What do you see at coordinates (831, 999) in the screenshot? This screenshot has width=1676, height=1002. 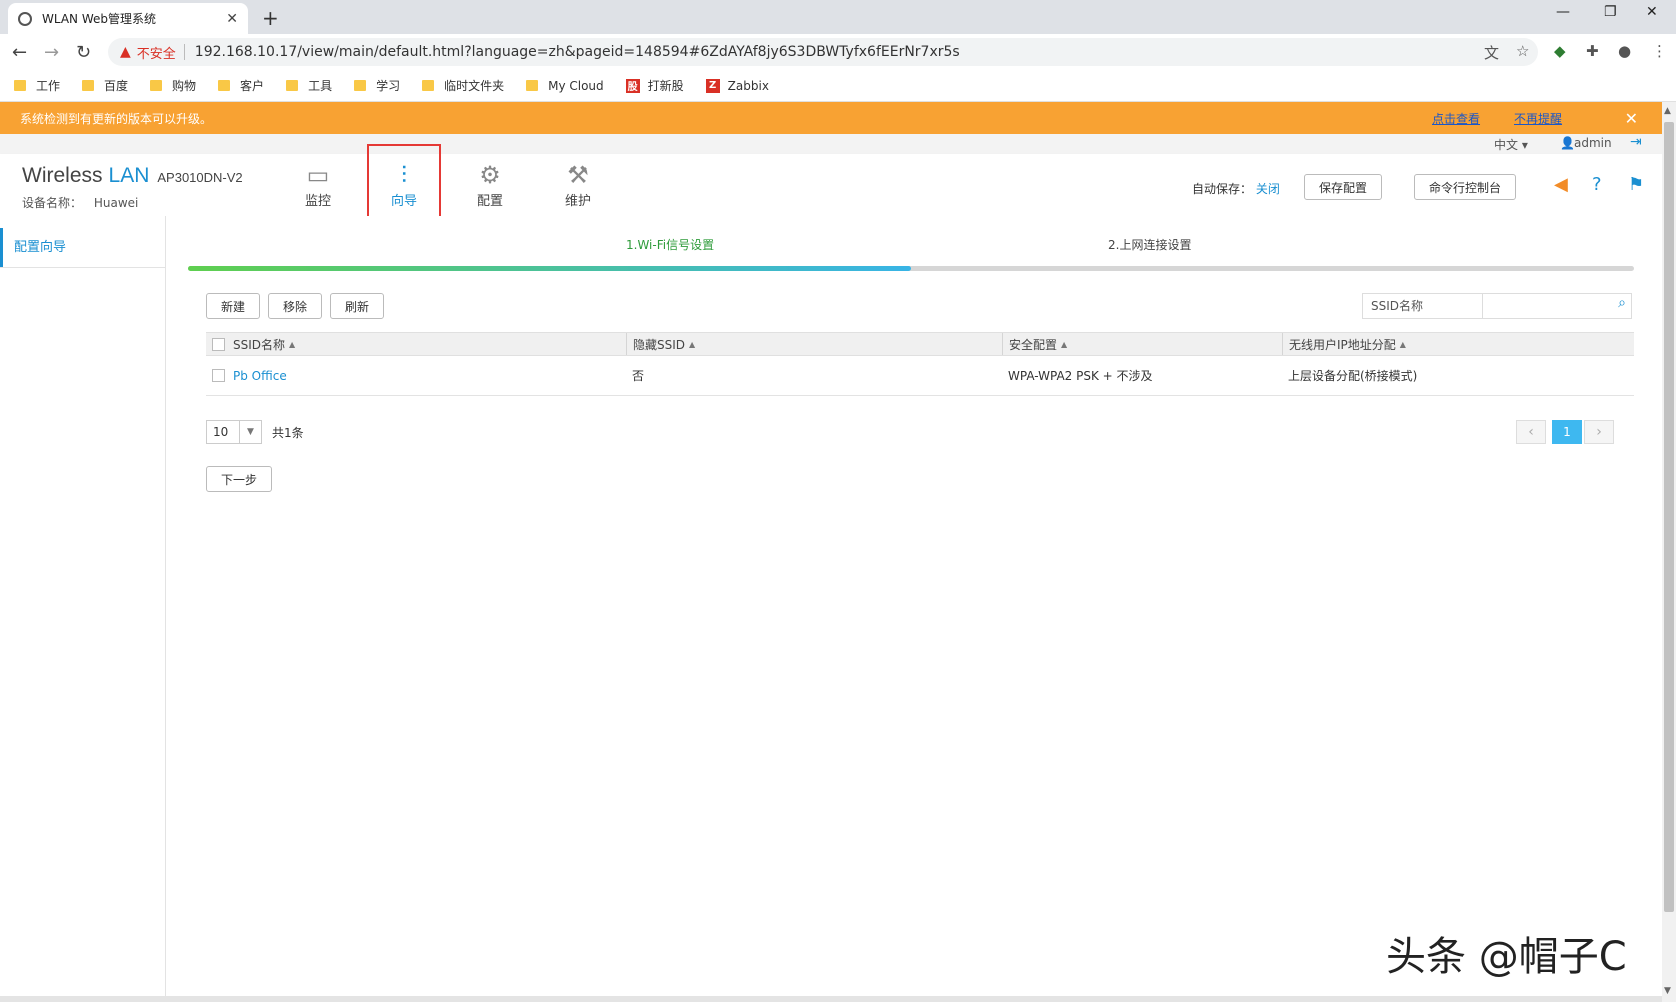 I see `horizontal-scrollbar` at bounding box center [831, 999].